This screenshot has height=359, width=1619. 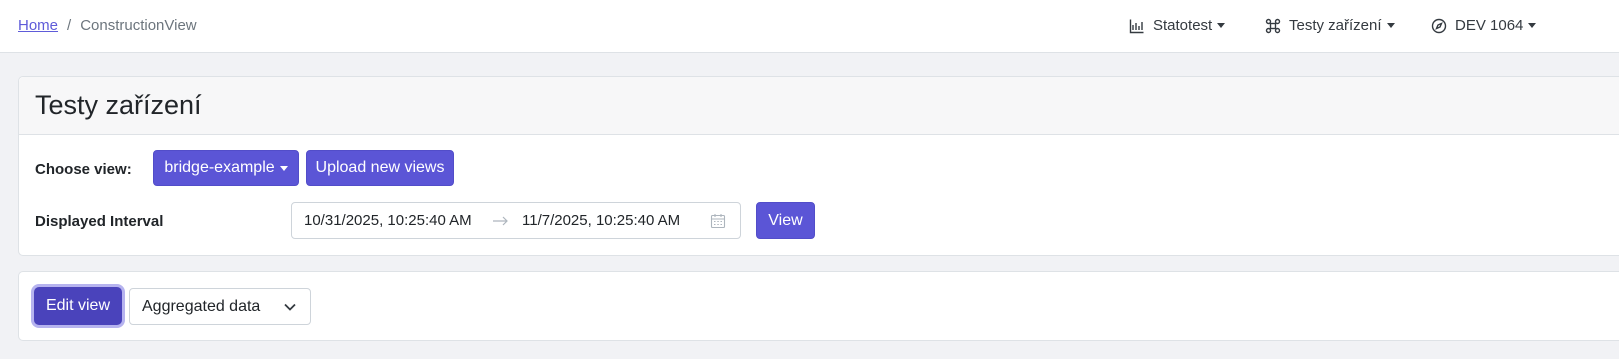 What do you see at coordinates (1439, 25) in the screenshot?
I see `compass-icon` at bounding box center [1439, 25].